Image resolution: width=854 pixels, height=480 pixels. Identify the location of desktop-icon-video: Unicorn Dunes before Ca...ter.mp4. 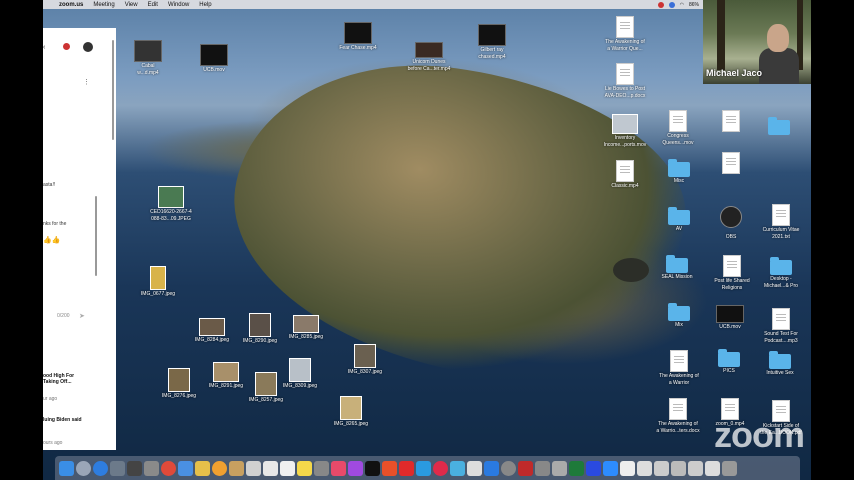
(429, 57).